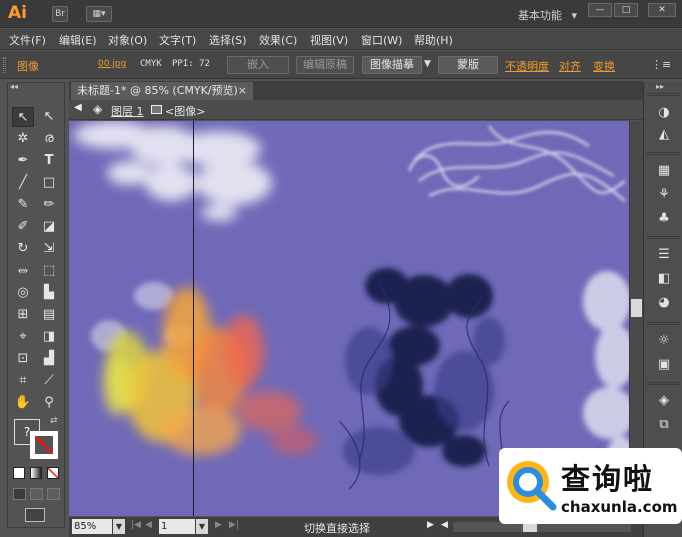 The width and height of the screenshot is (682, 537). Describe the element at coordinates (23, 293) in the screenshot. I see `shape-builder-tool-icon: ◎` at that location.